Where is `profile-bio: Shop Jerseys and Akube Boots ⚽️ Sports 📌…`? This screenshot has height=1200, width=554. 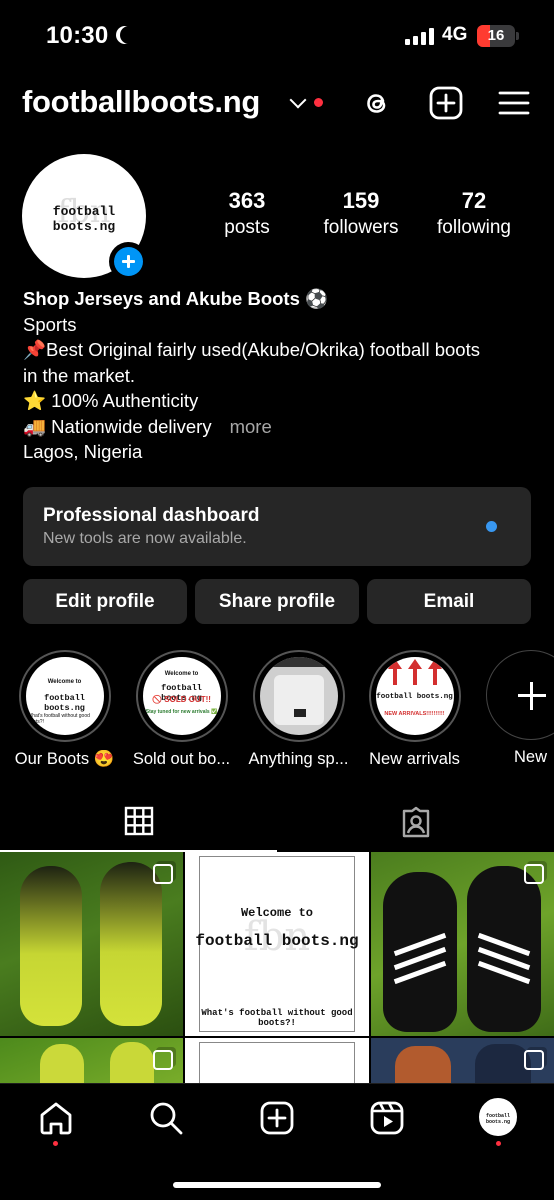 profile-bio: Shop Jerseys and Akube Boots ⚽️ Sports 📌… is located at coordinates (278, 375).